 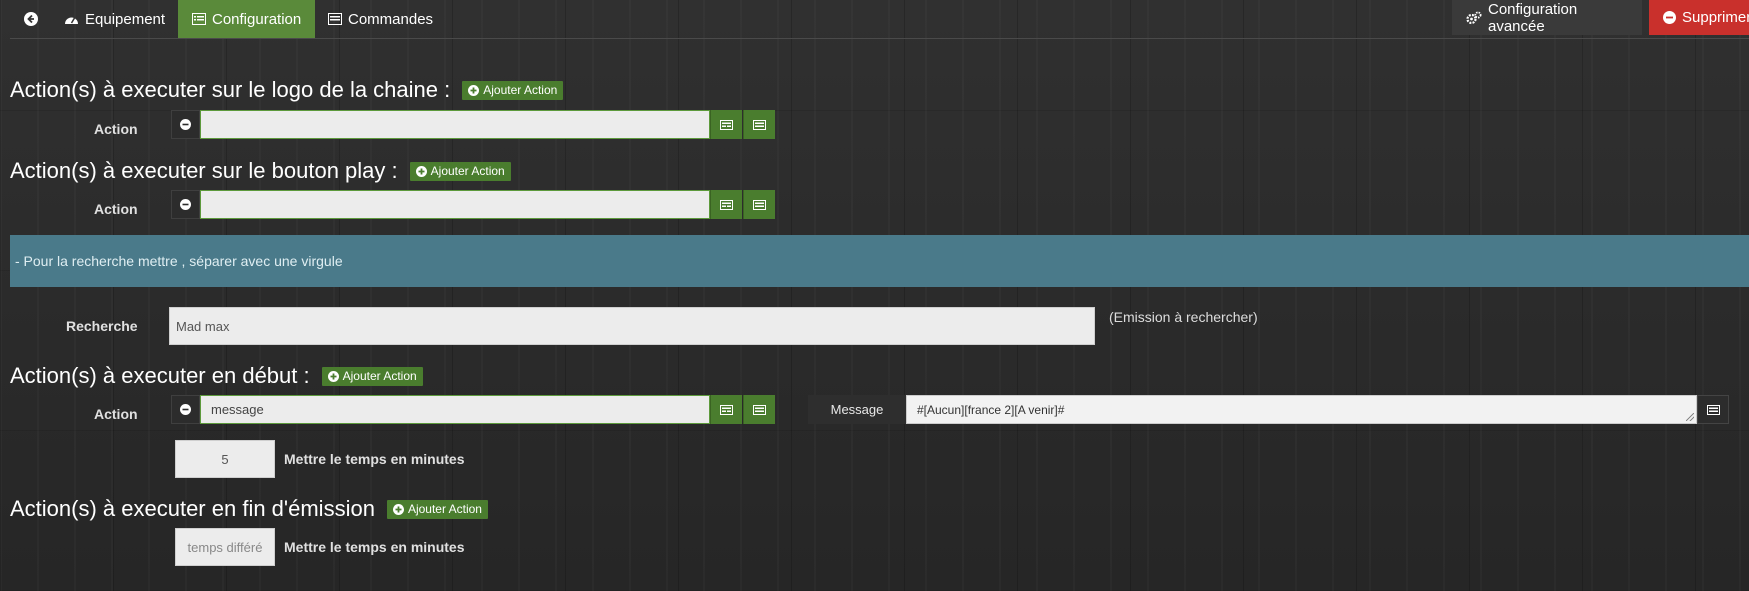 What do you see at coordinates (374, 459) in the screenshot?
I see `start-minutes-label: Mettre le temps en minutes` at bounding box center [374, 459].